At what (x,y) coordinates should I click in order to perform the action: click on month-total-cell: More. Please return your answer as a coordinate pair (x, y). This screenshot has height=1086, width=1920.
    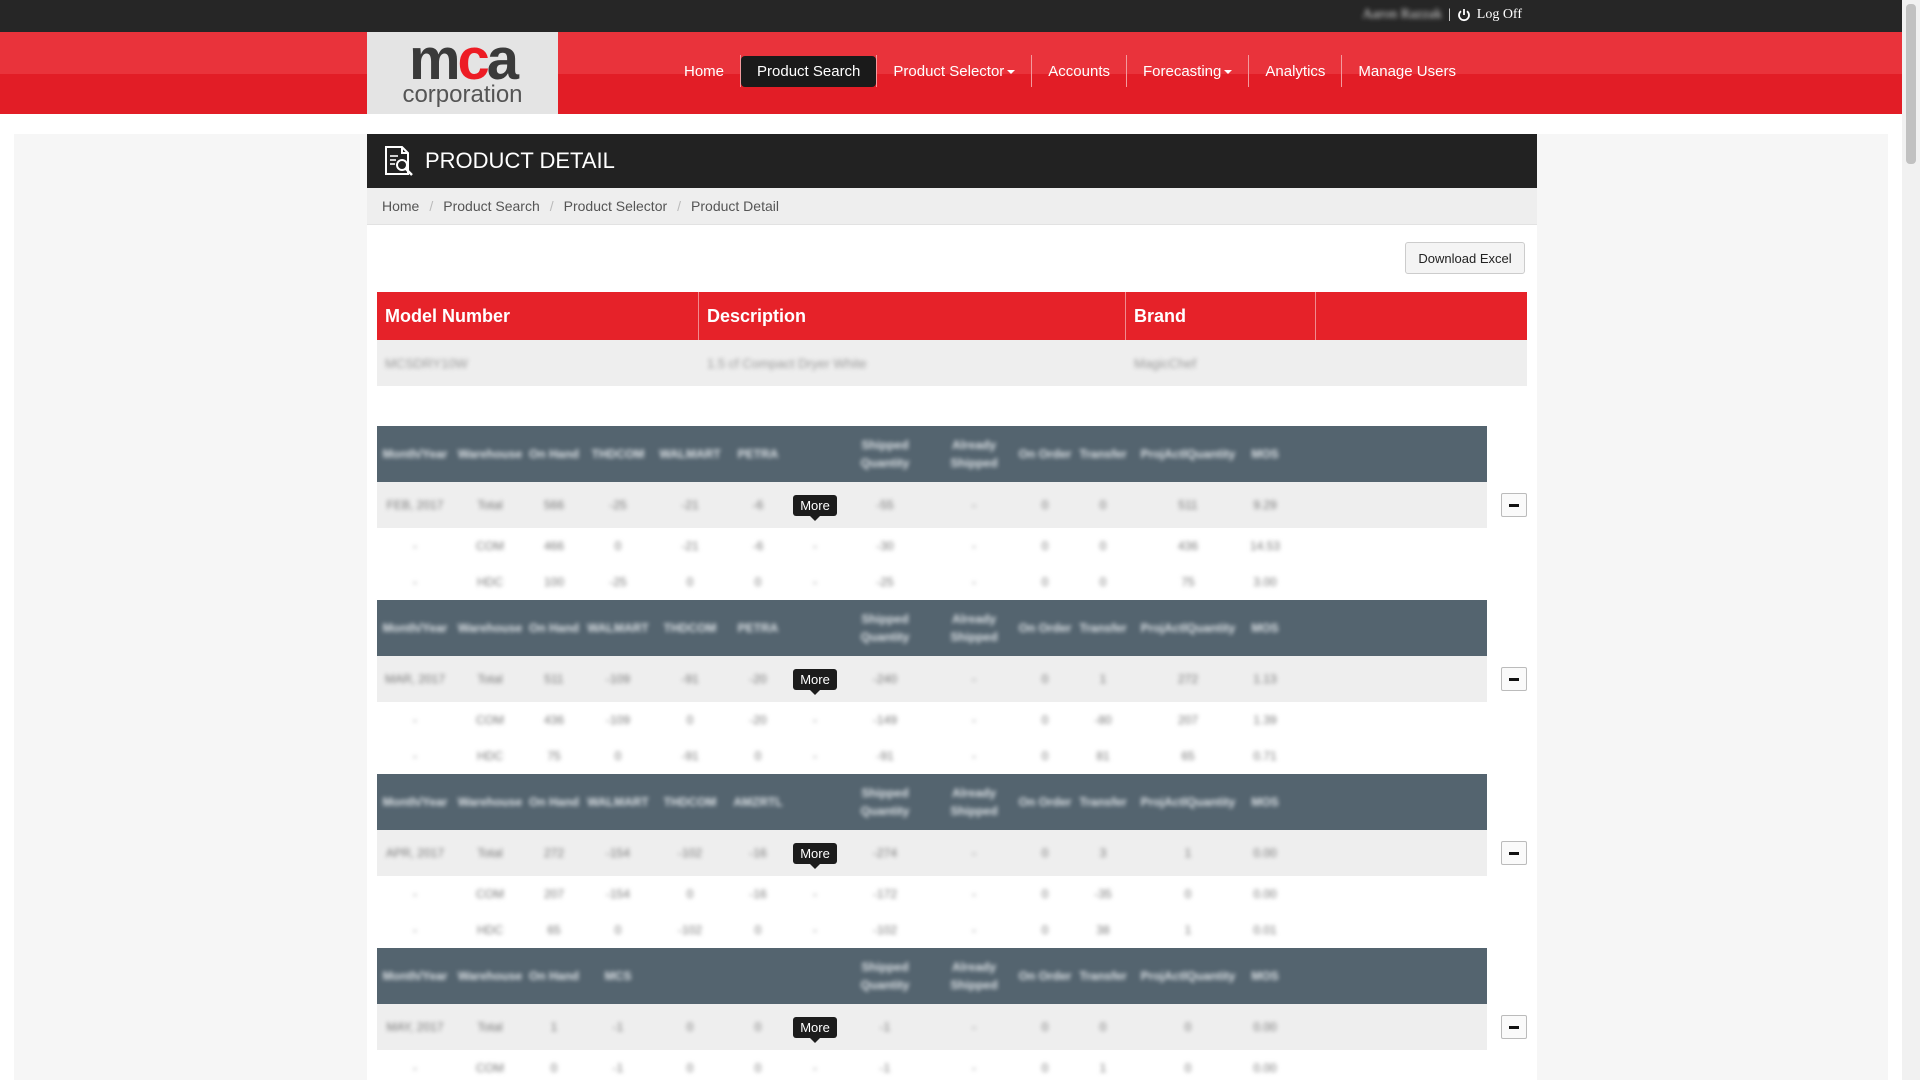
    Looking at the image, I should click on (815, 505).